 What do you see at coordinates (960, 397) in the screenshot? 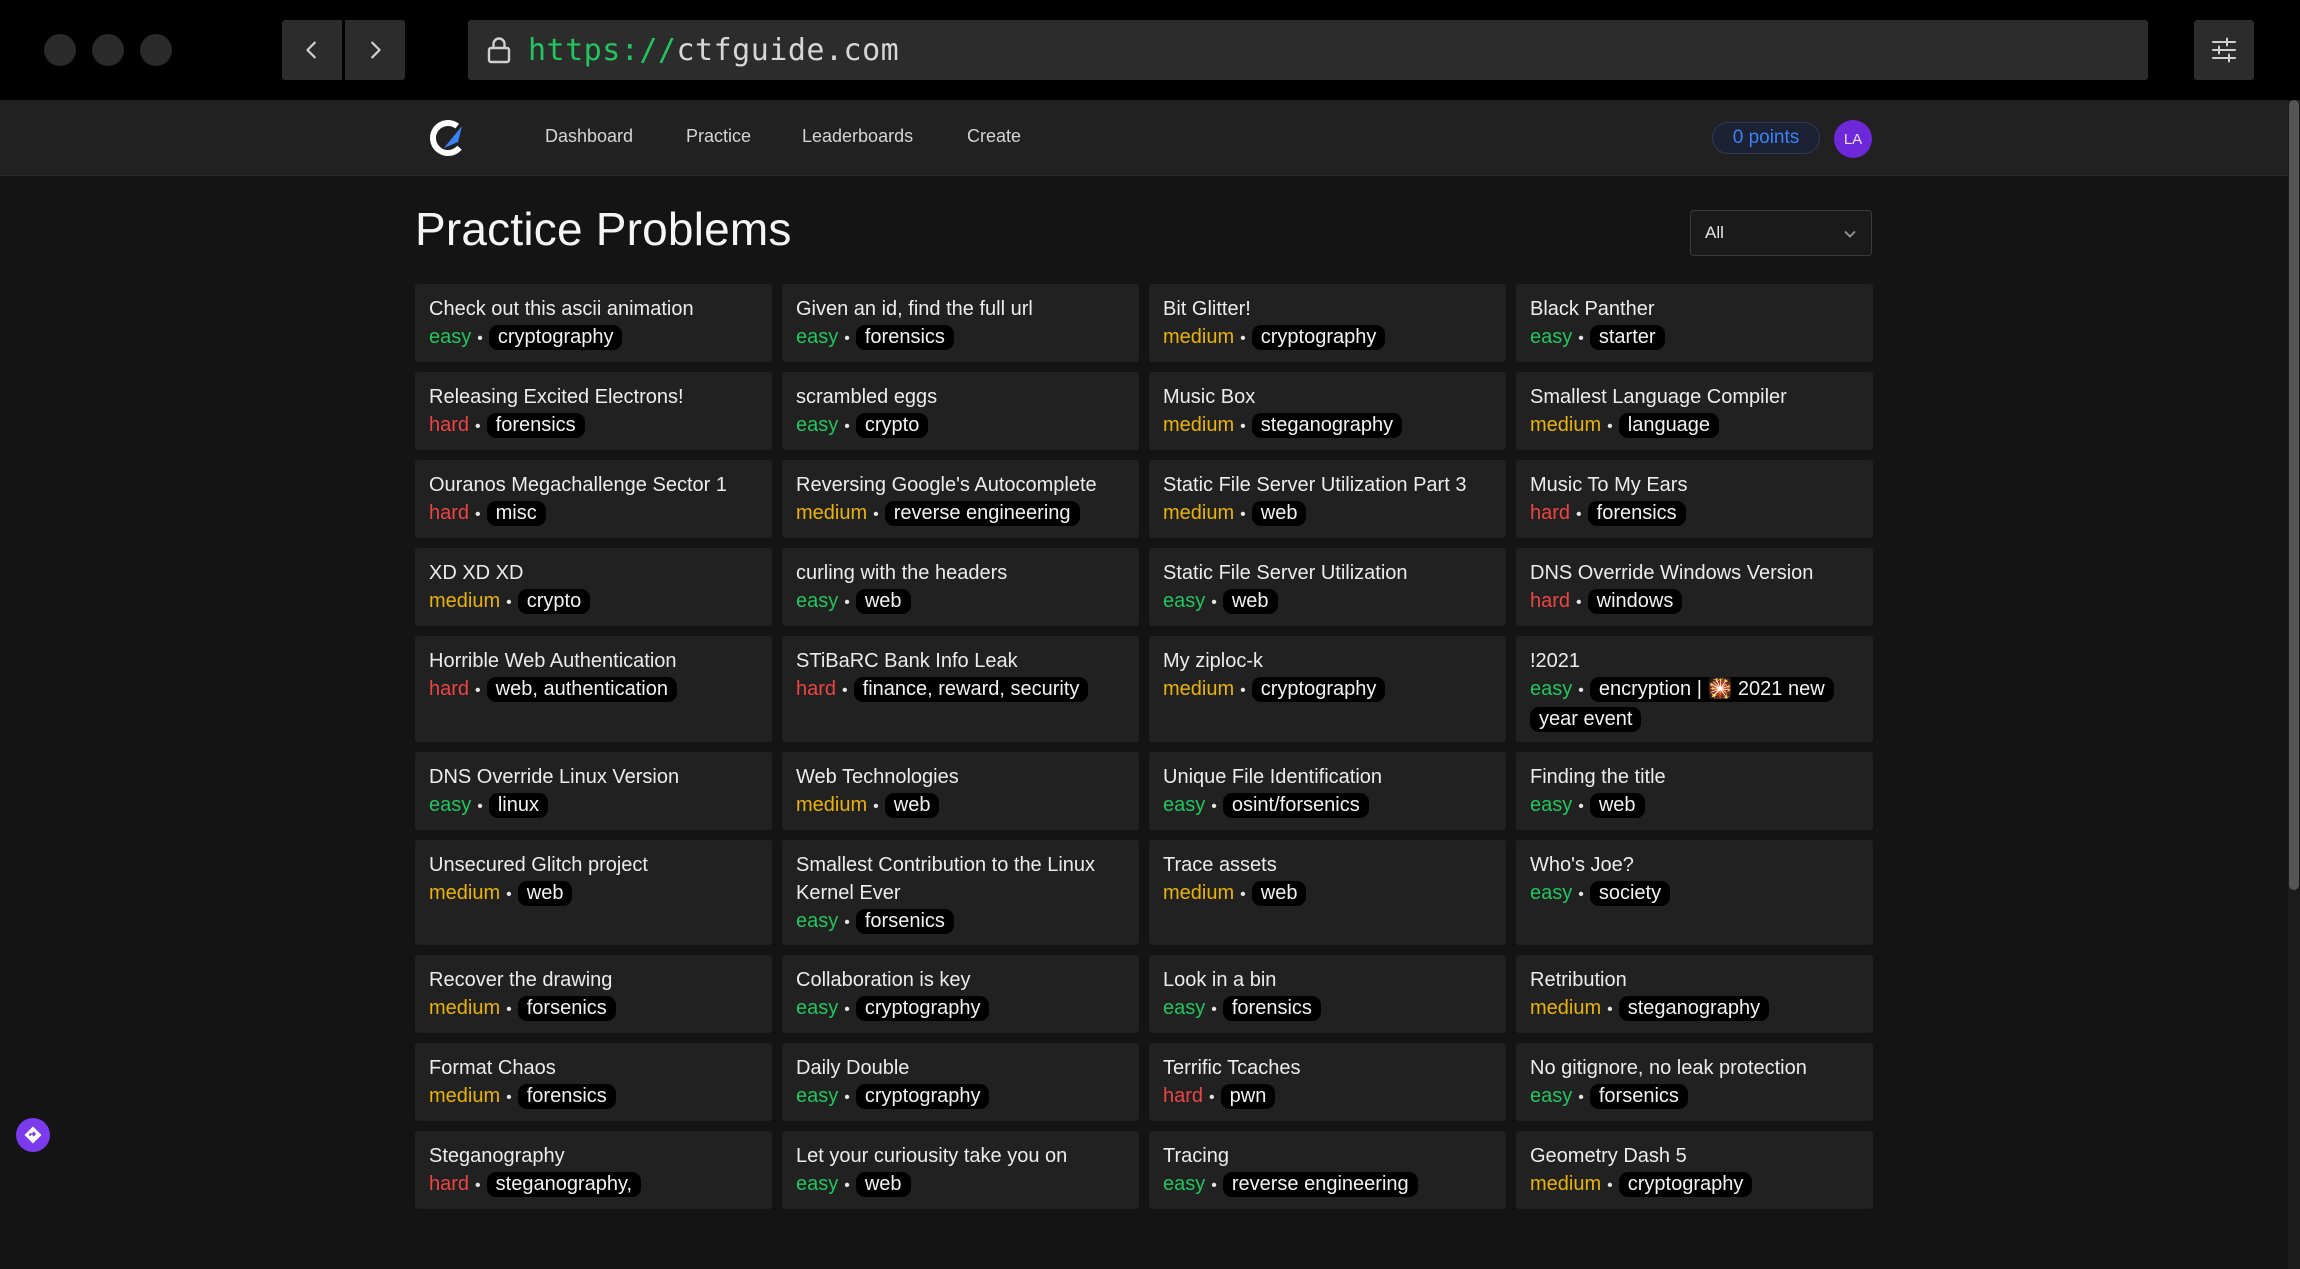
I see `problem-title: scrambled eggs` at bounding box center [960, 397].